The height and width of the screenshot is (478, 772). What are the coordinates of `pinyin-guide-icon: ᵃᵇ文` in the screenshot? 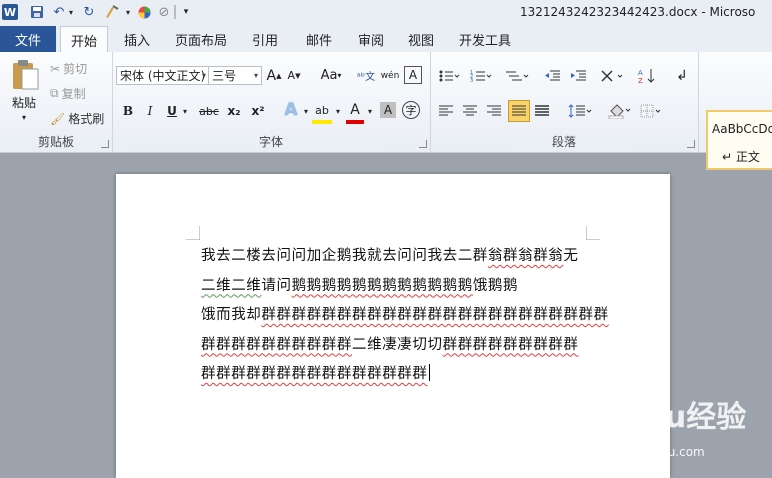 It's located at (366, 75).